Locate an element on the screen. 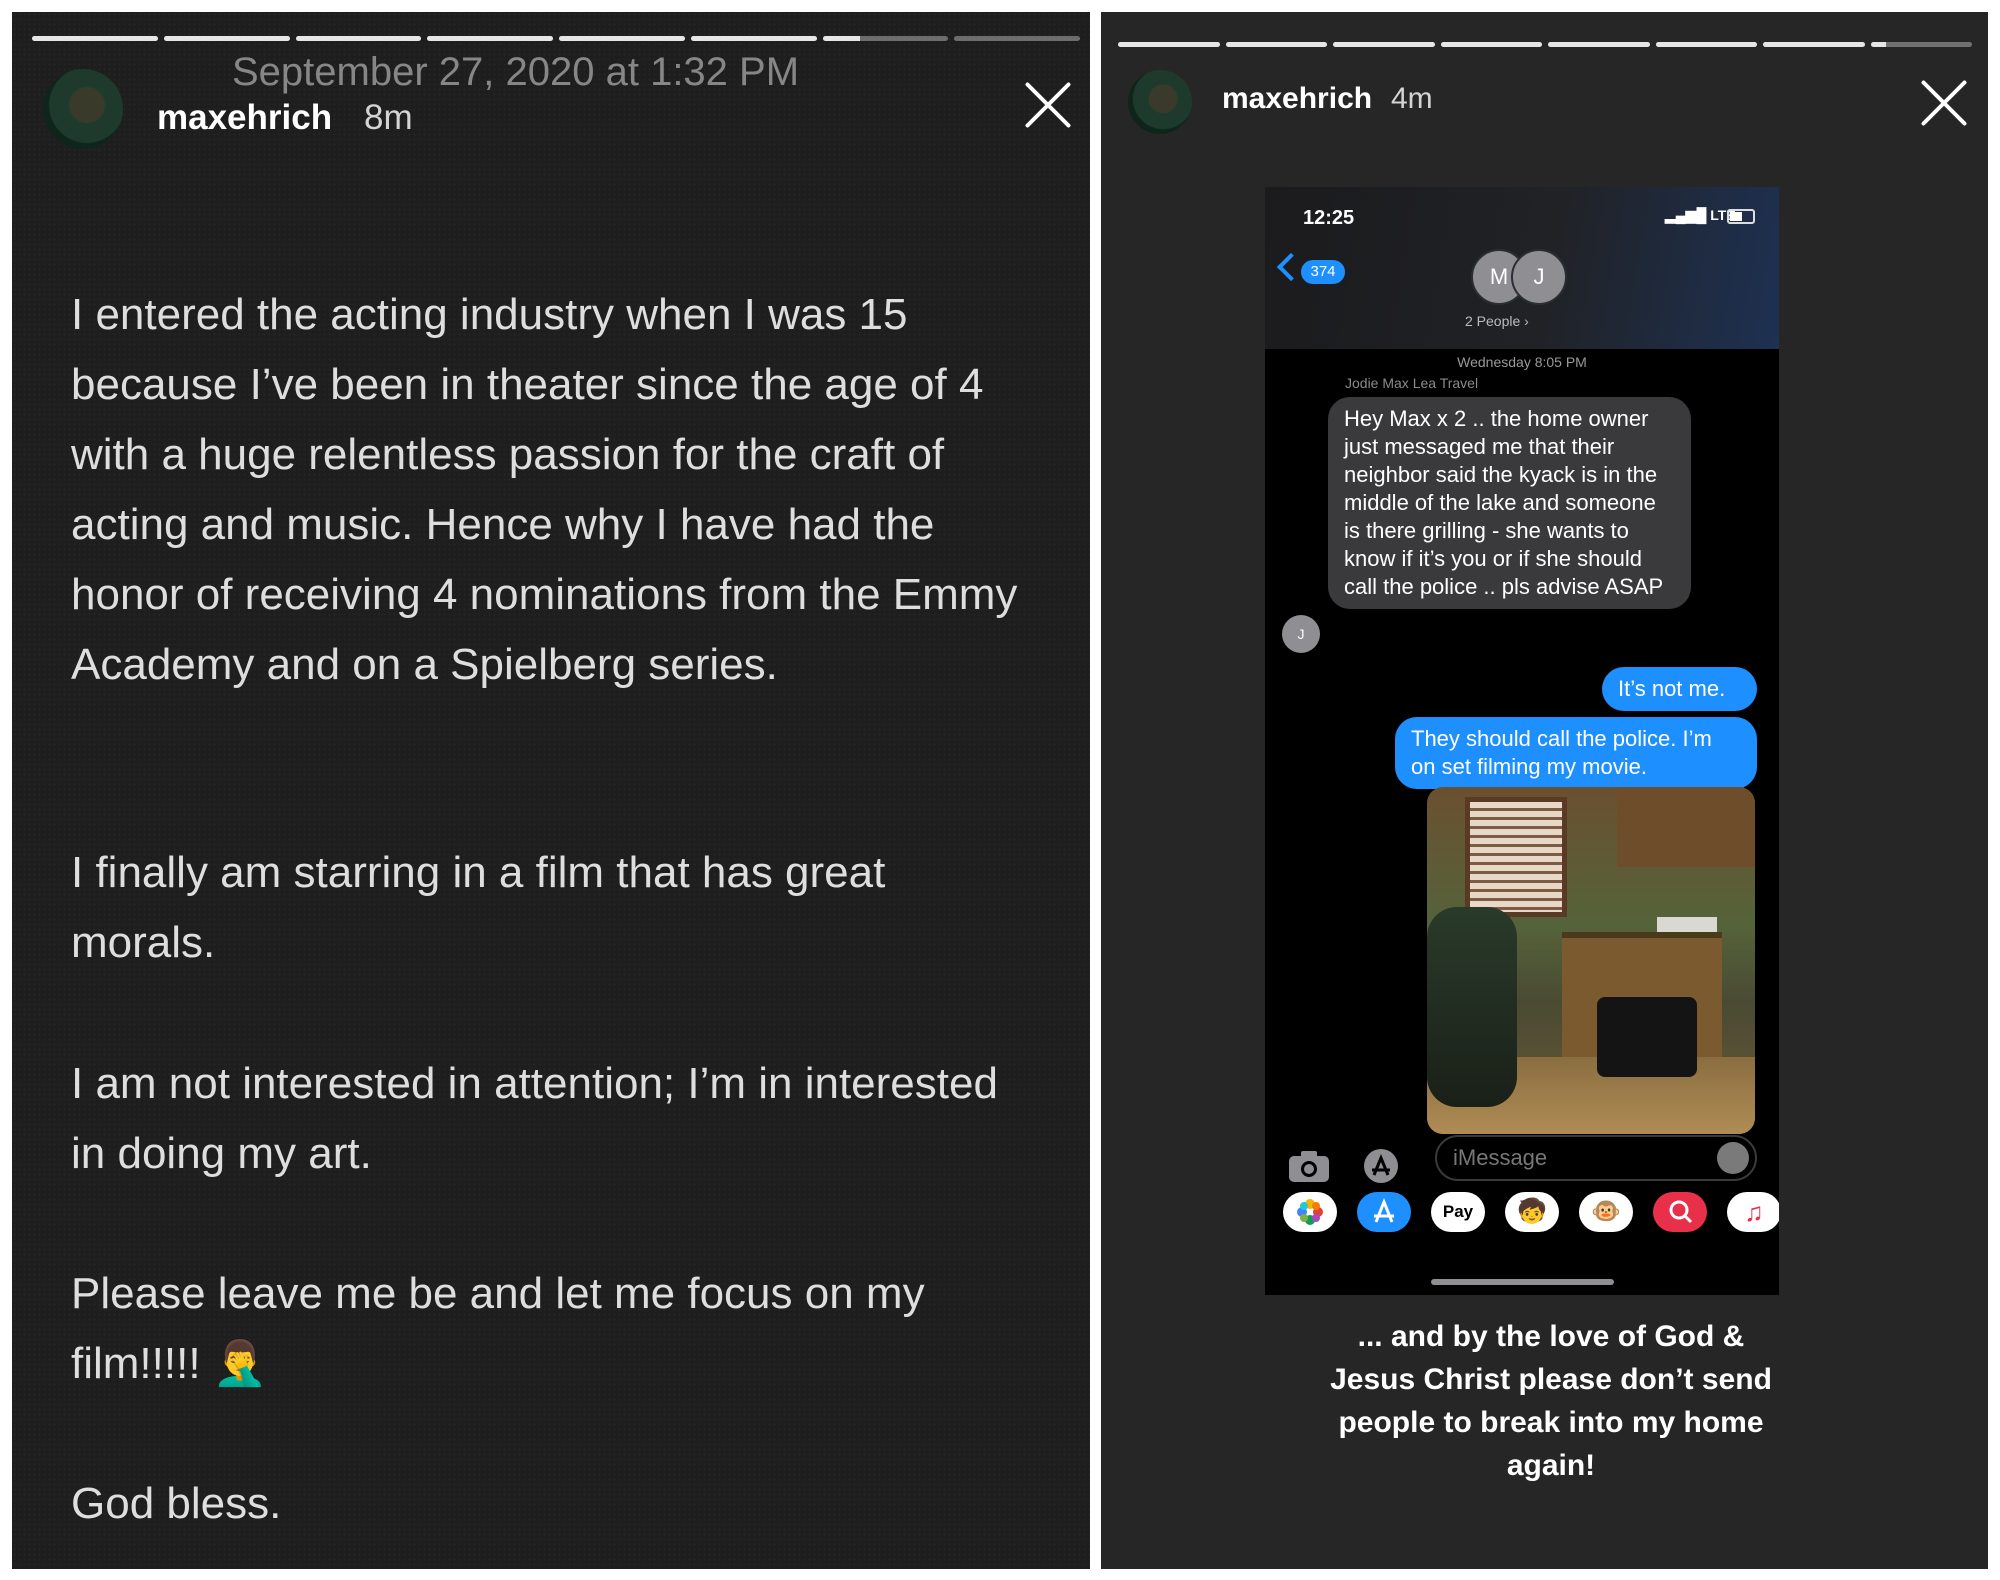 This screenshot has width=2000, height=1580. message-timestamp: Wednesday 8:05 PM is located at coordinates (1522, 362).